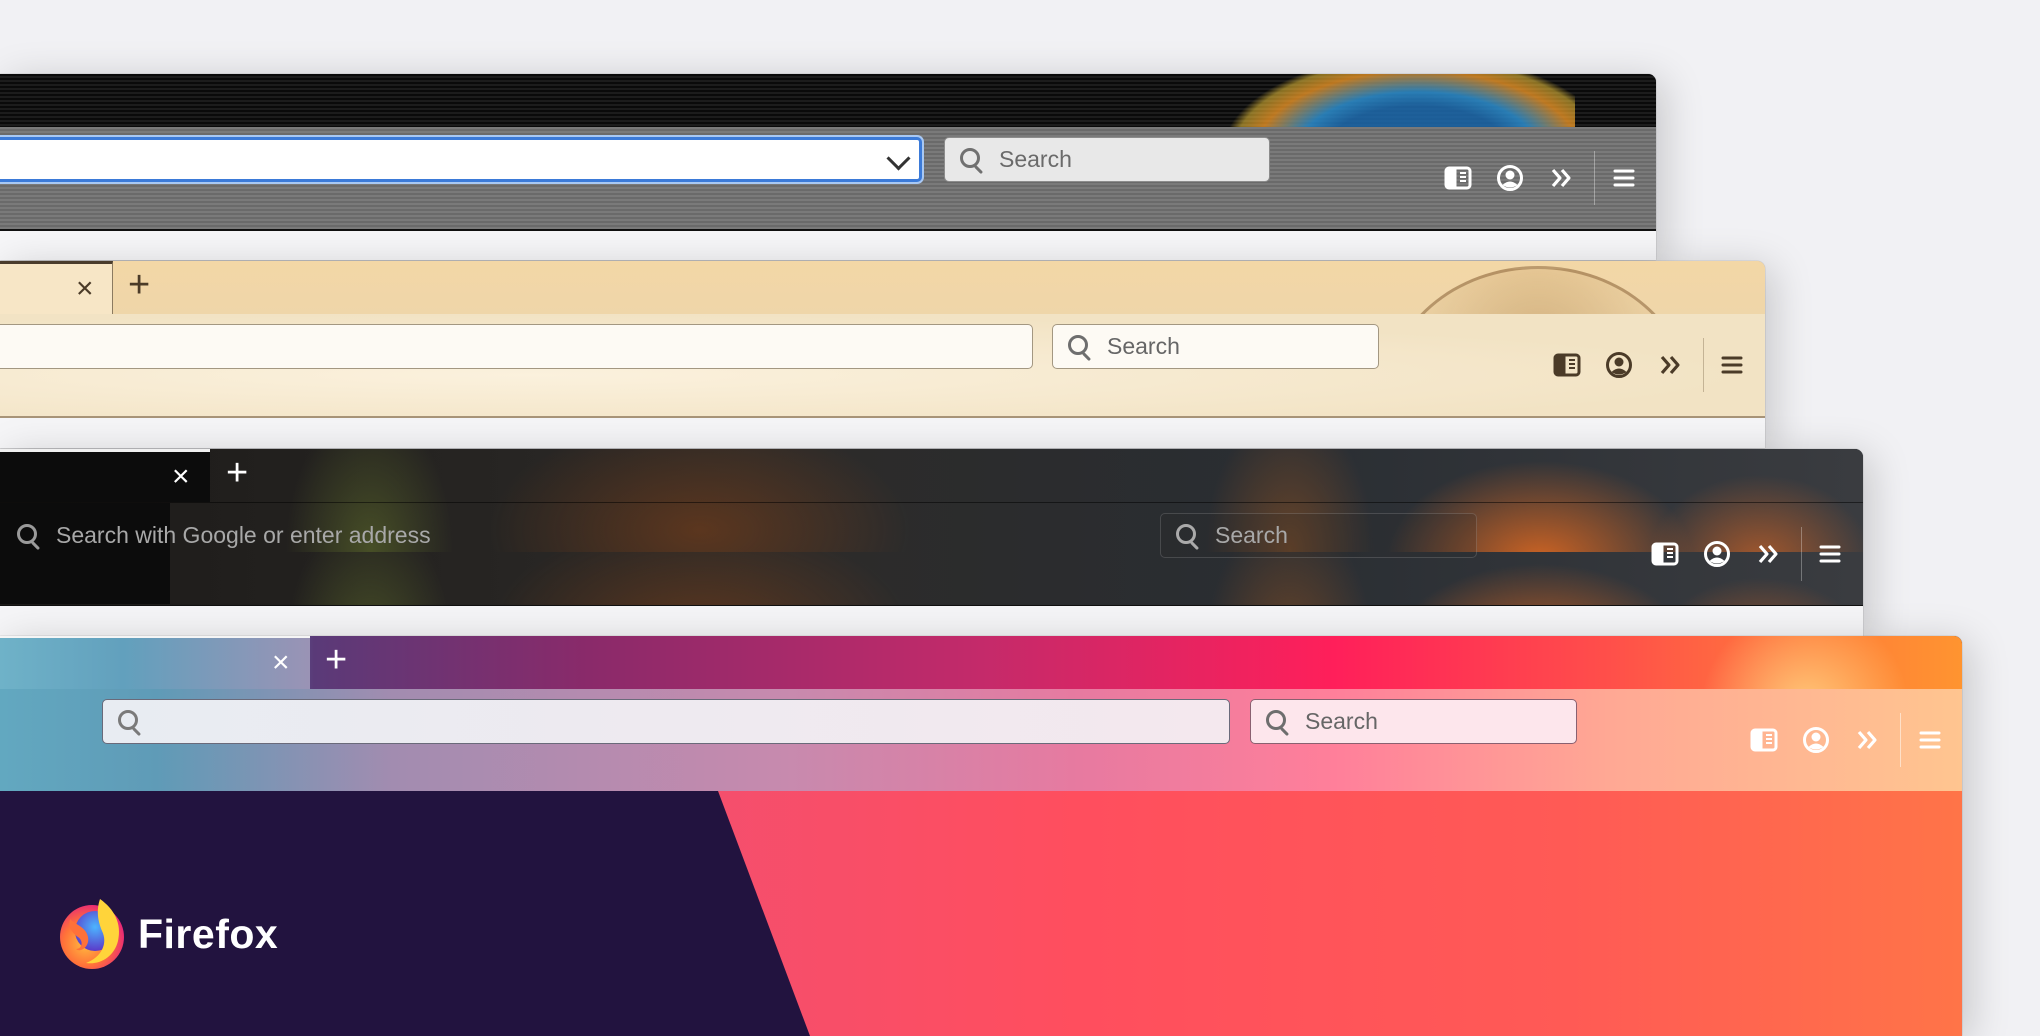 This screenshot has width=2040, height=1036. I want to click on firefox-logo-icon, so click(92, 934).